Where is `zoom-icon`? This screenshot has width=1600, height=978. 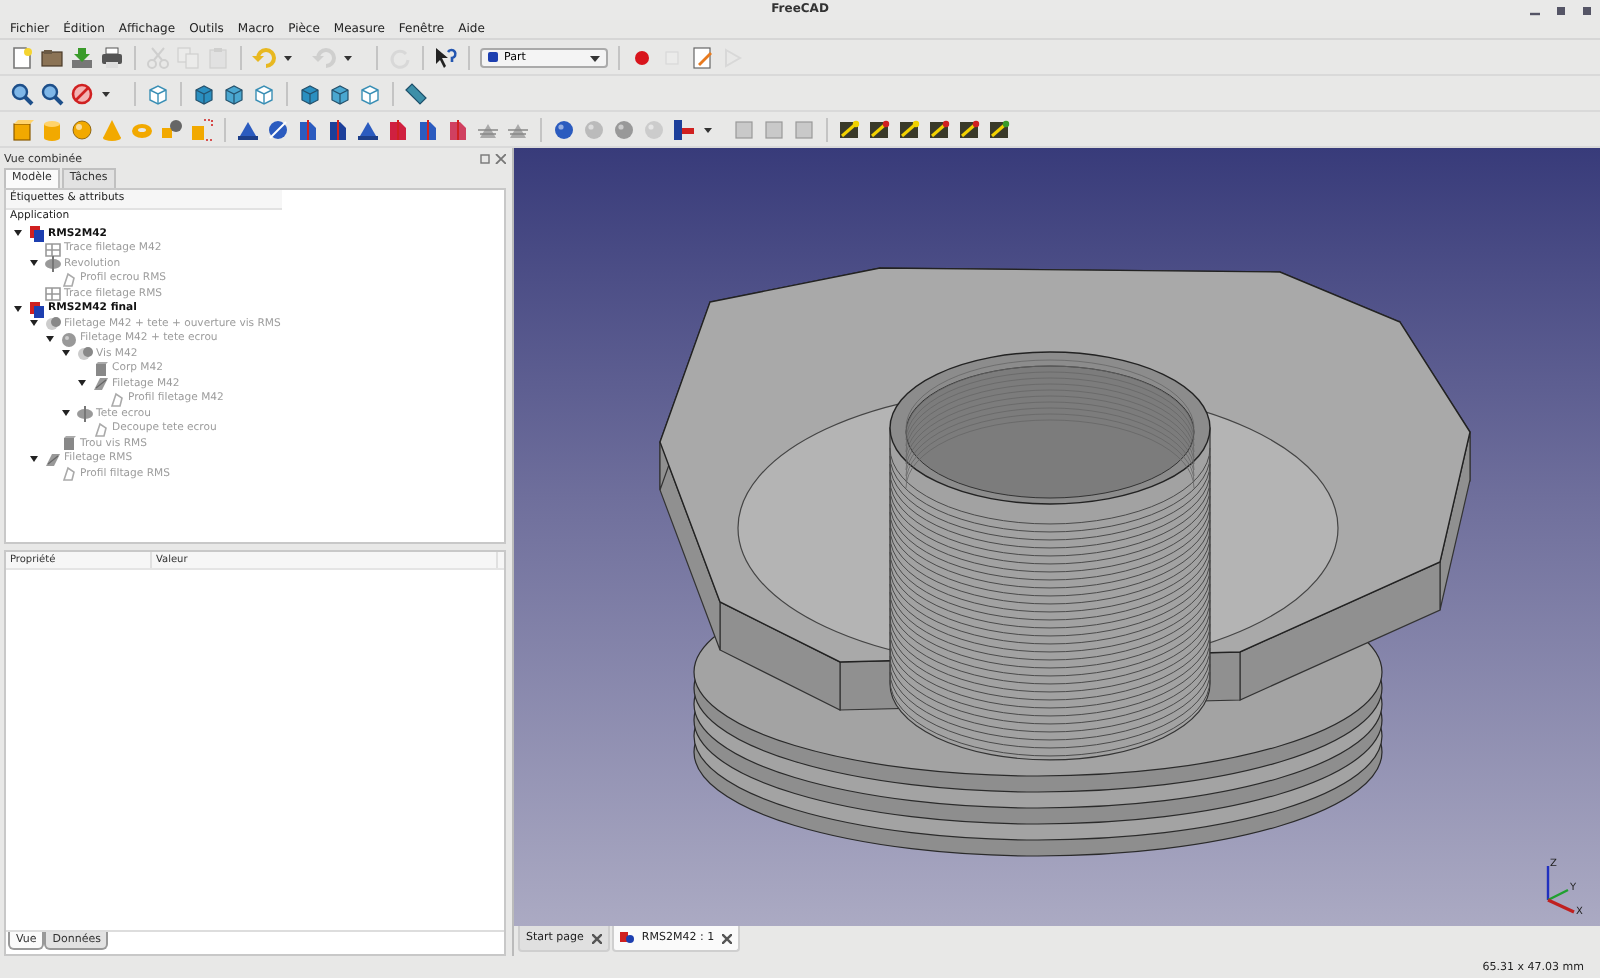
zoom-icon is located at coordinates (52, 93).